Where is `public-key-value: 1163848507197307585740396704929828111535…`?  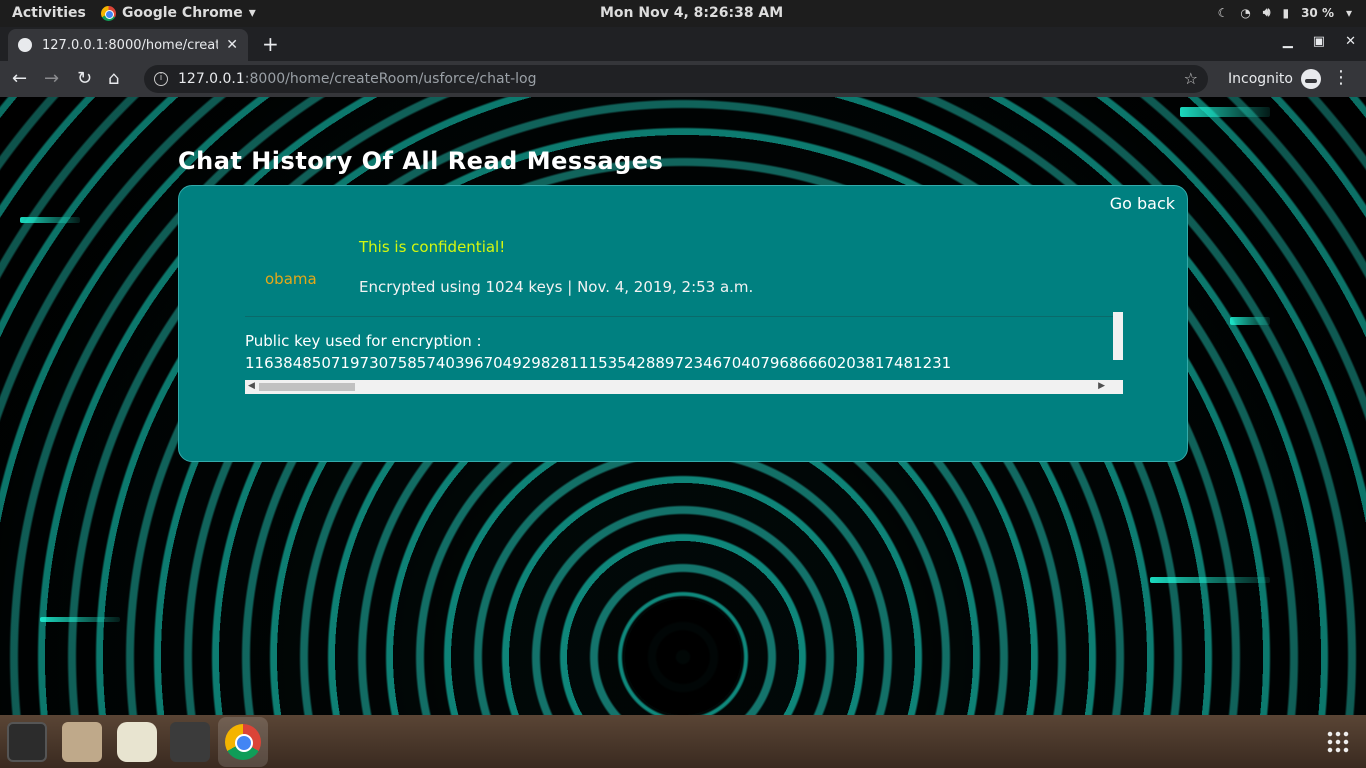 public-key-value: 1163848507197307585740396704929828111535… is located at coordinates (598, 363).